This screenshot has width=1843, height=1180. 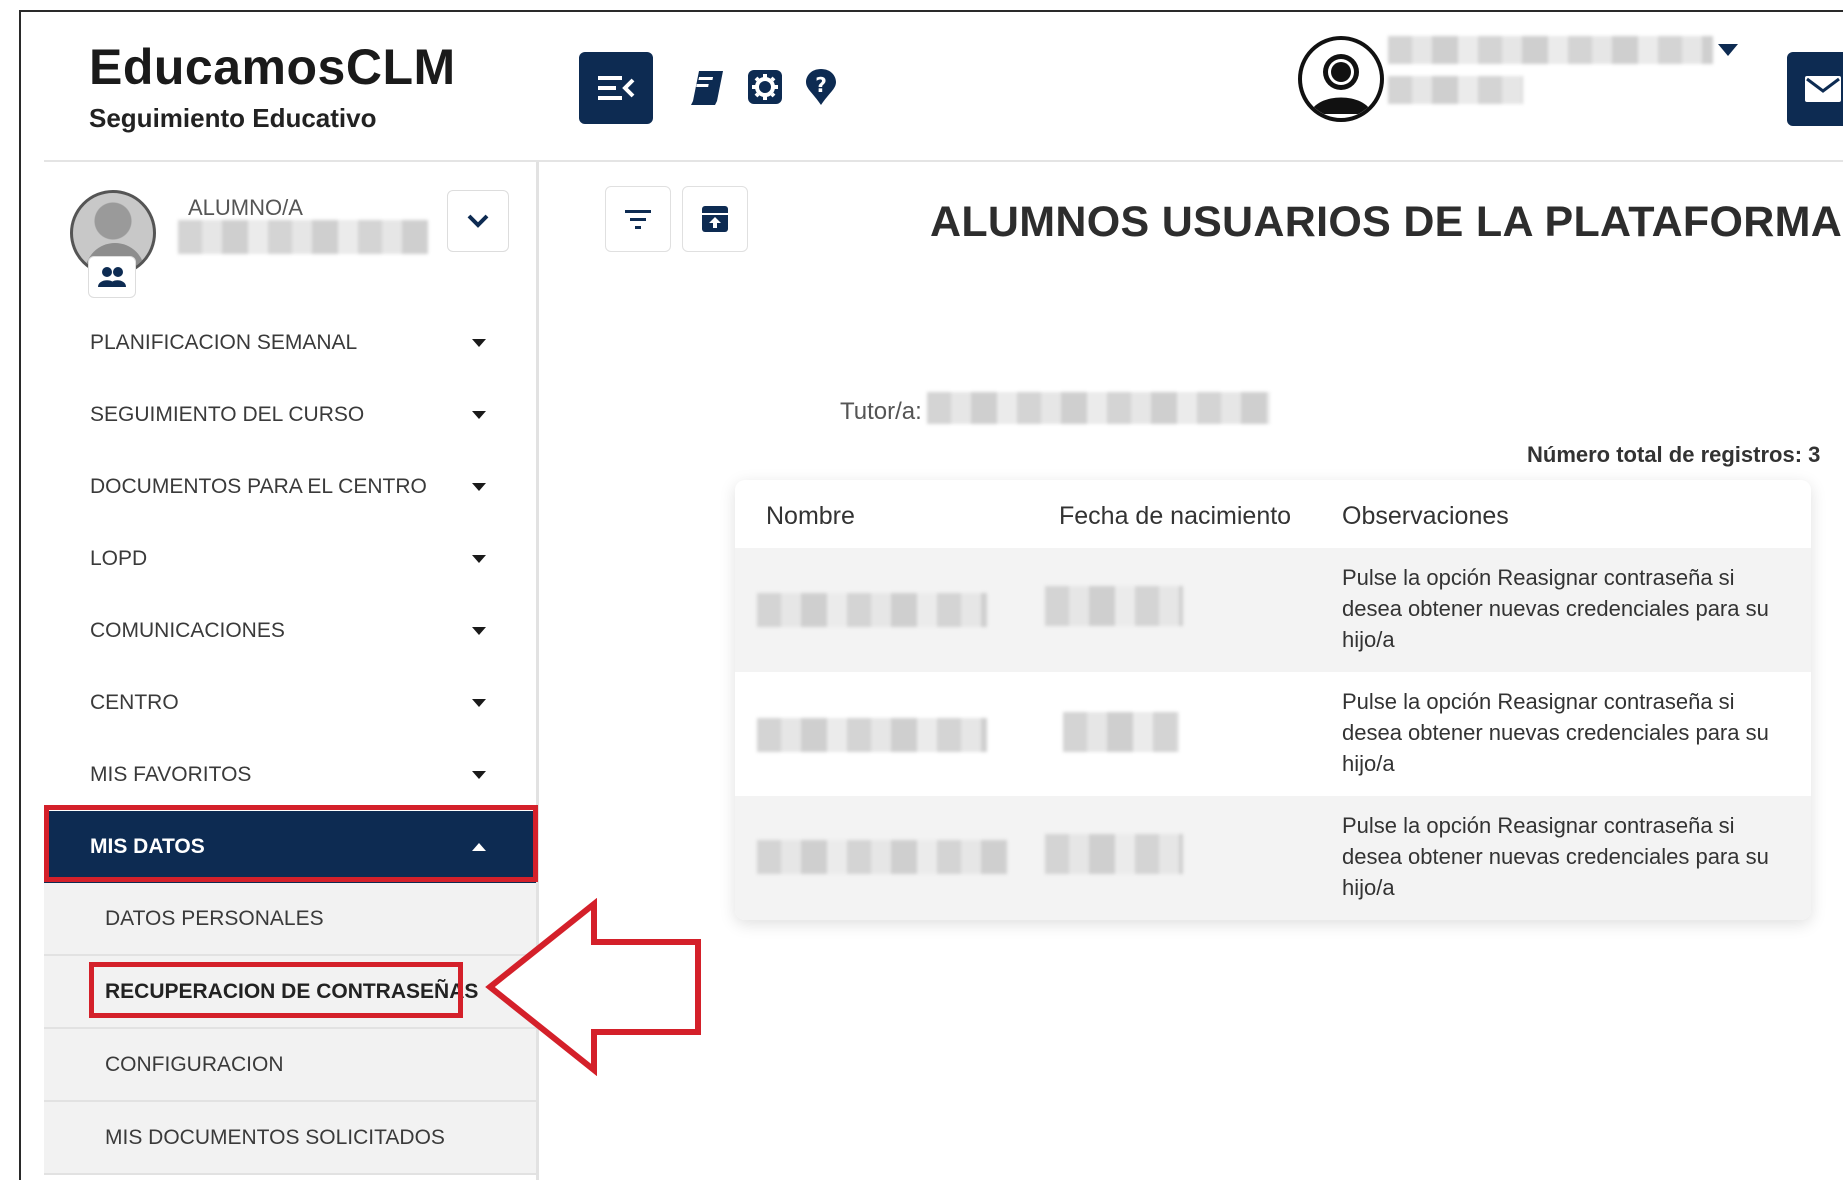 I want to click on brand-subtitle: Seguimiento Educativo, so click(x=233, y=118).